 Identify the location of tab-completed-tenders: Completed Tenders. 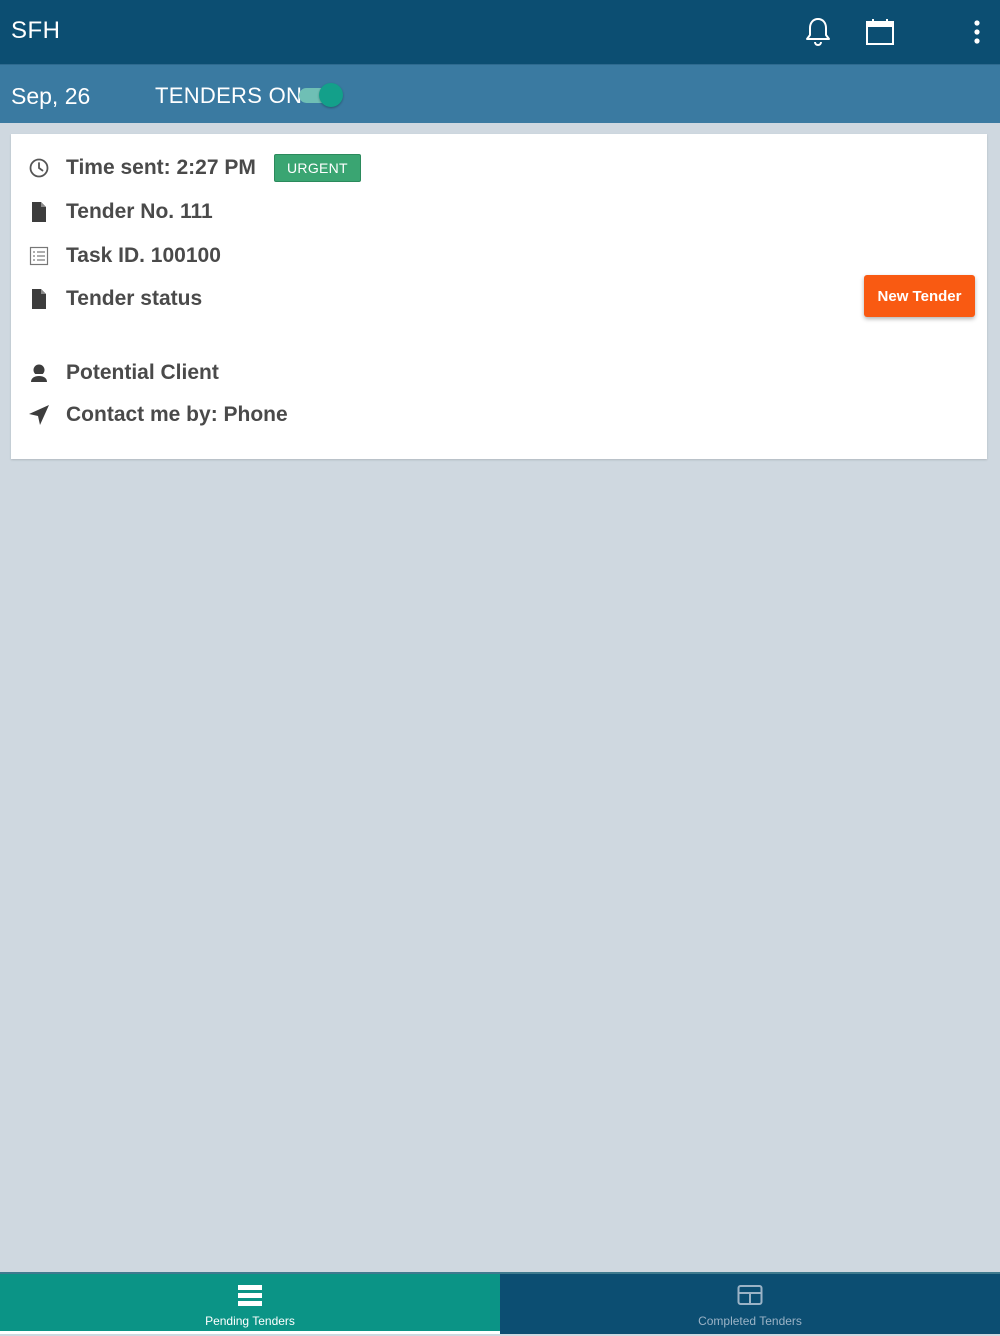
(750, 1304).